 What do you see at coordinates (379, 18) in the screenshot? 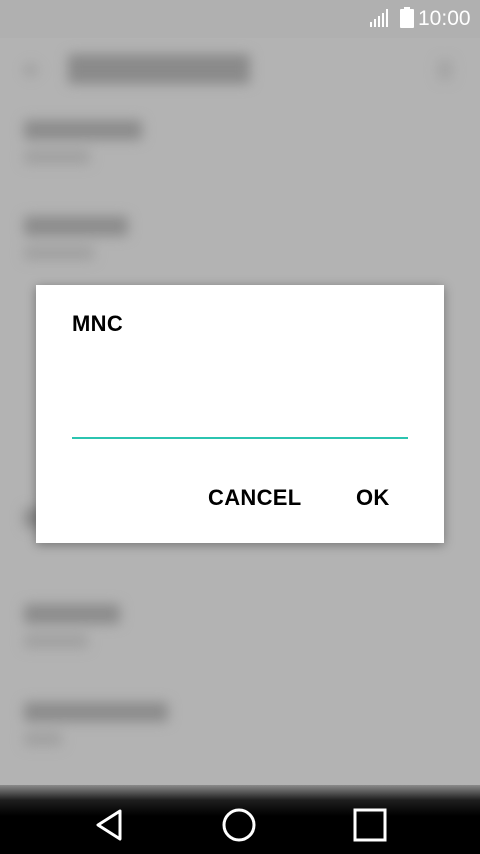
I see `signal-icon` at bounding box center [379, 18].